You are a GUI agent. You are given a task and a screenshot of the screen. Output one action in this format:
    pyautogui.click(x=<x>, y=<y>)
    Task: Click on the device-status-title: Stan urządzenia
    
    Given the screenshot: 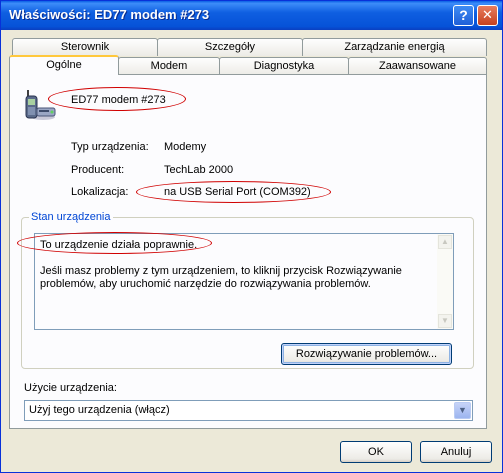 What is the action you would take?
    pyautogui.click(x=71, y=217)
    